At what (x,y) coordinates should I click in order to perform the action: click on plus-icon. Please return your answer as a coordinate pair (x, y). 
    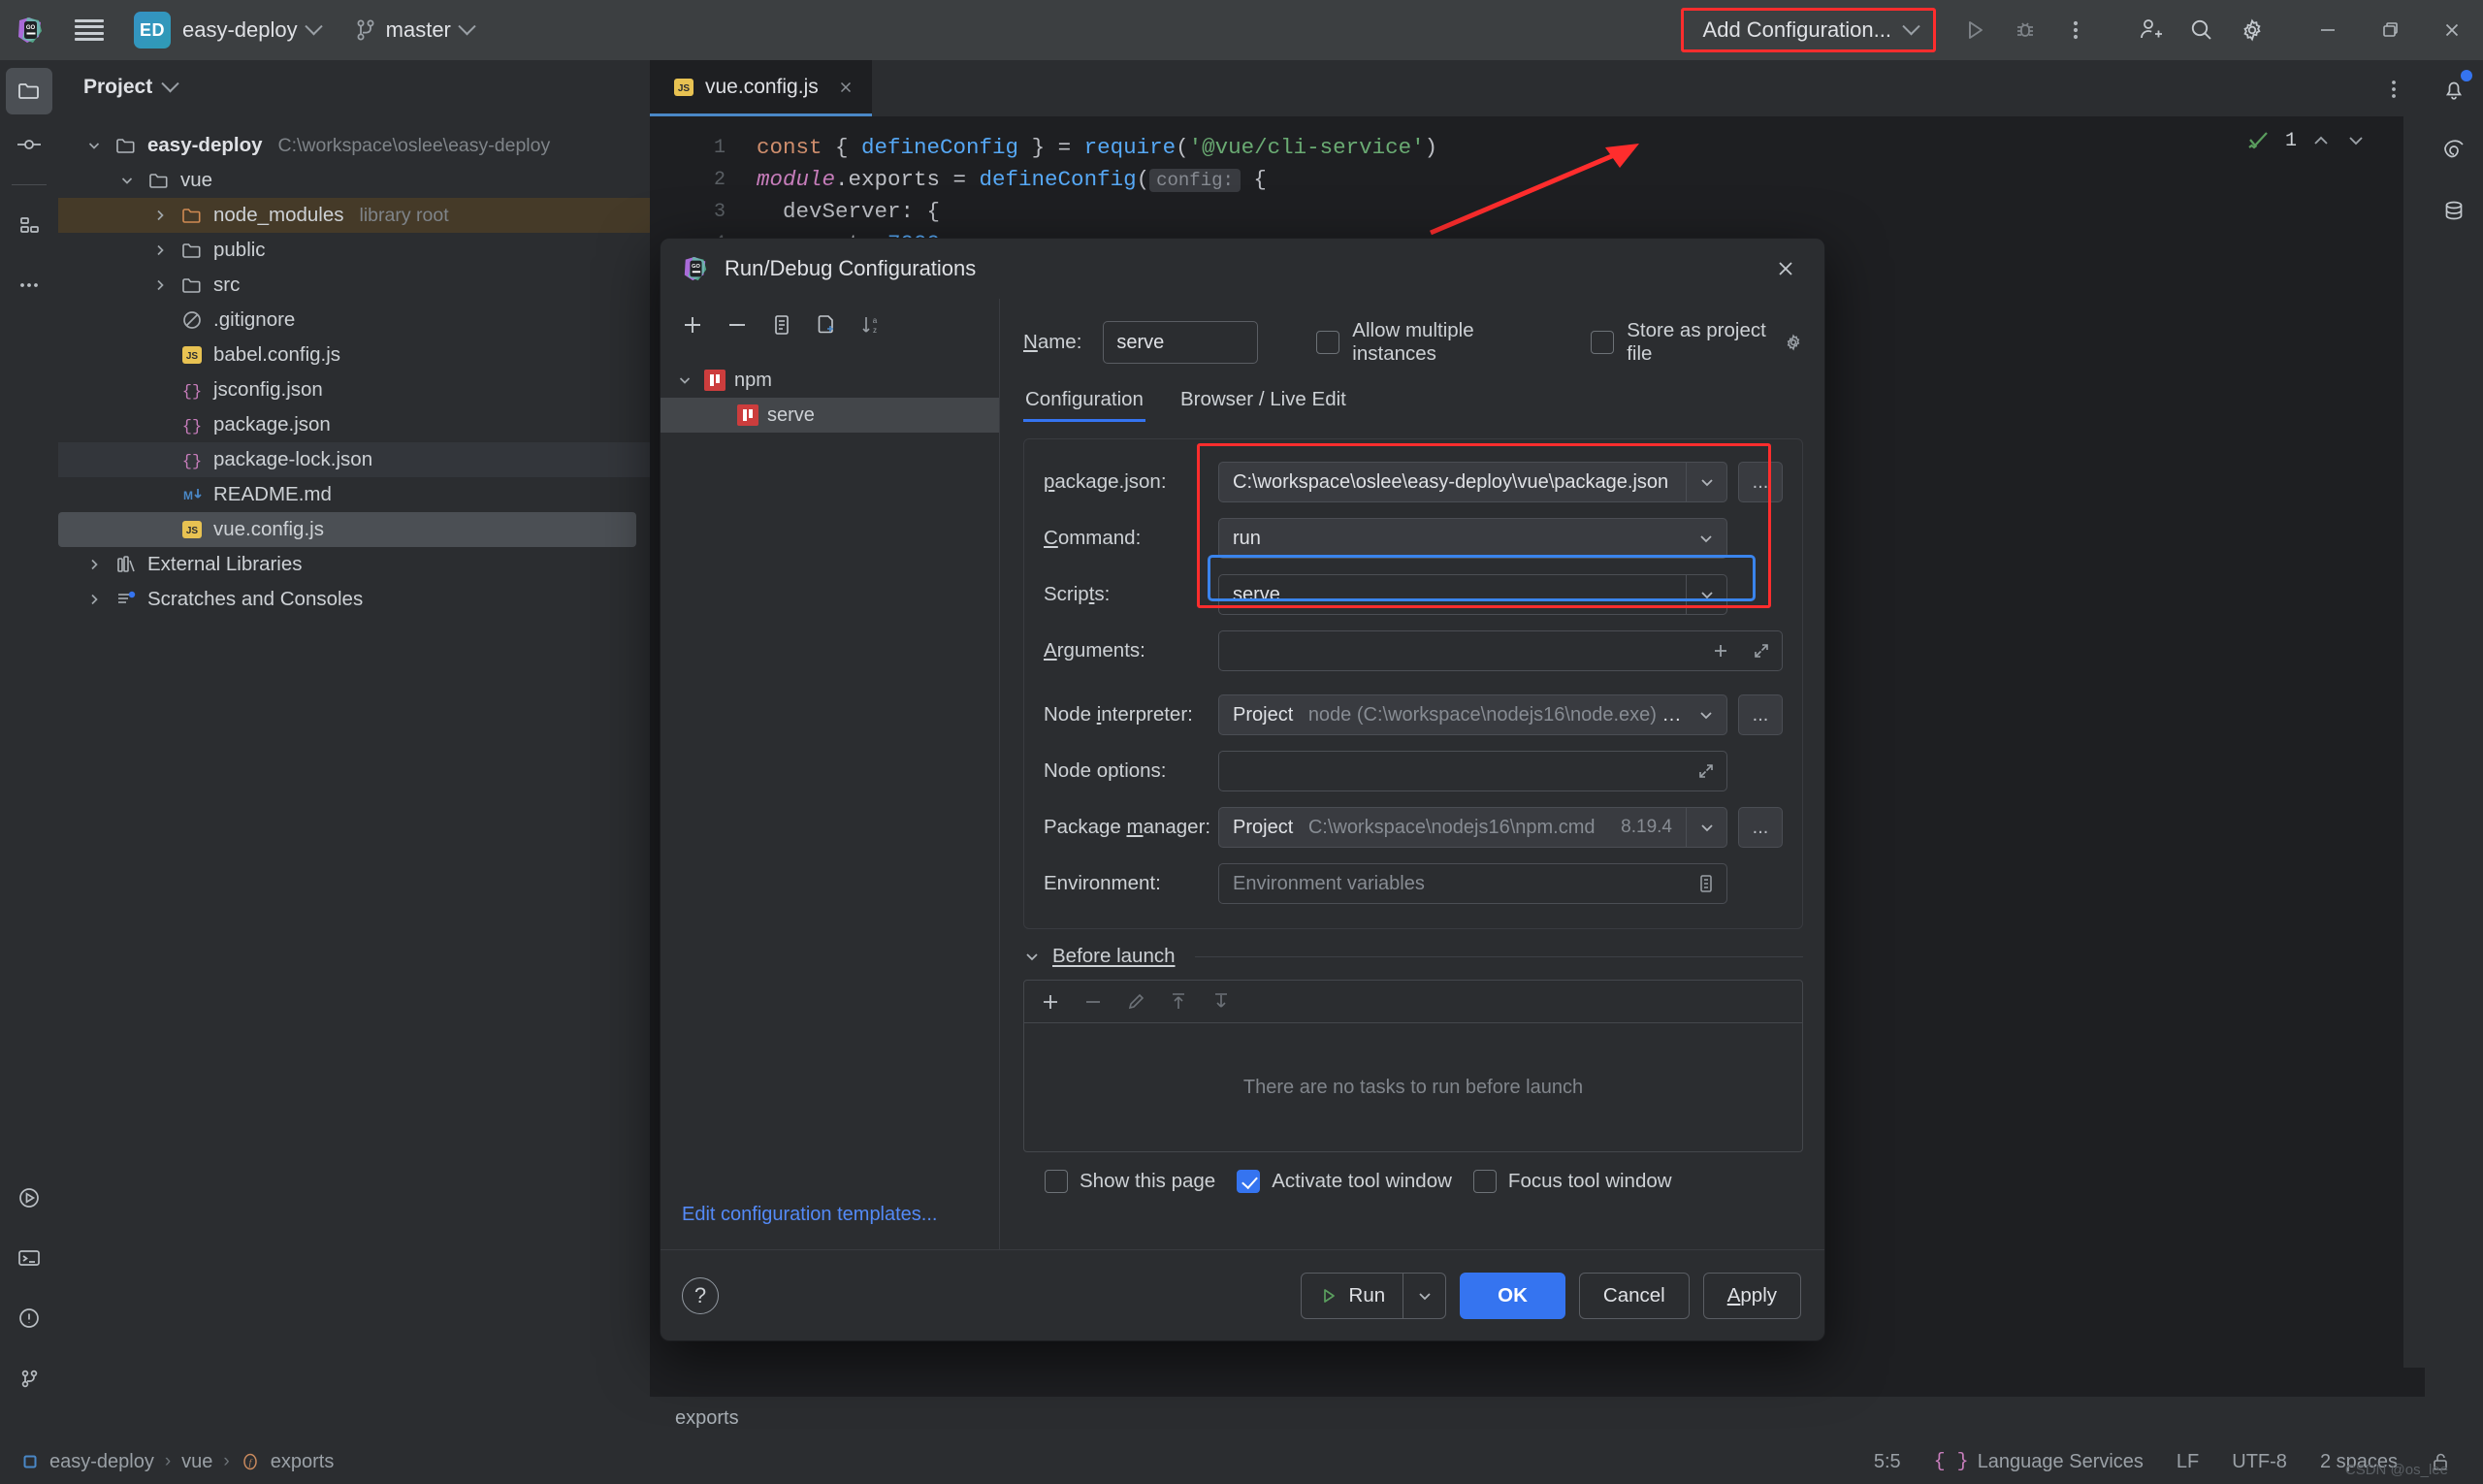
    Looking at the image, I should click on (1721, 651).